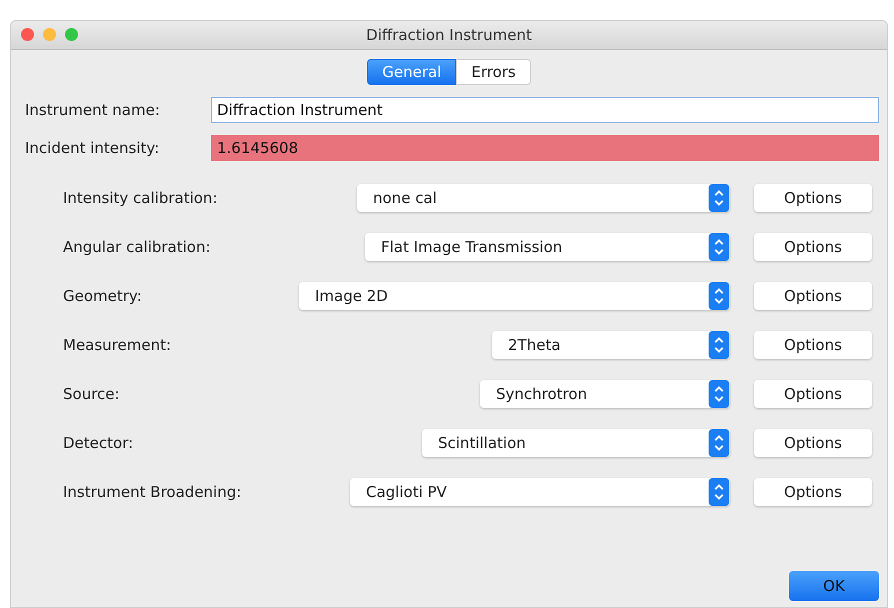 The width and height of the screenshot is (894, 608). I want to click on setting-label: Source:, so click(92, 393).